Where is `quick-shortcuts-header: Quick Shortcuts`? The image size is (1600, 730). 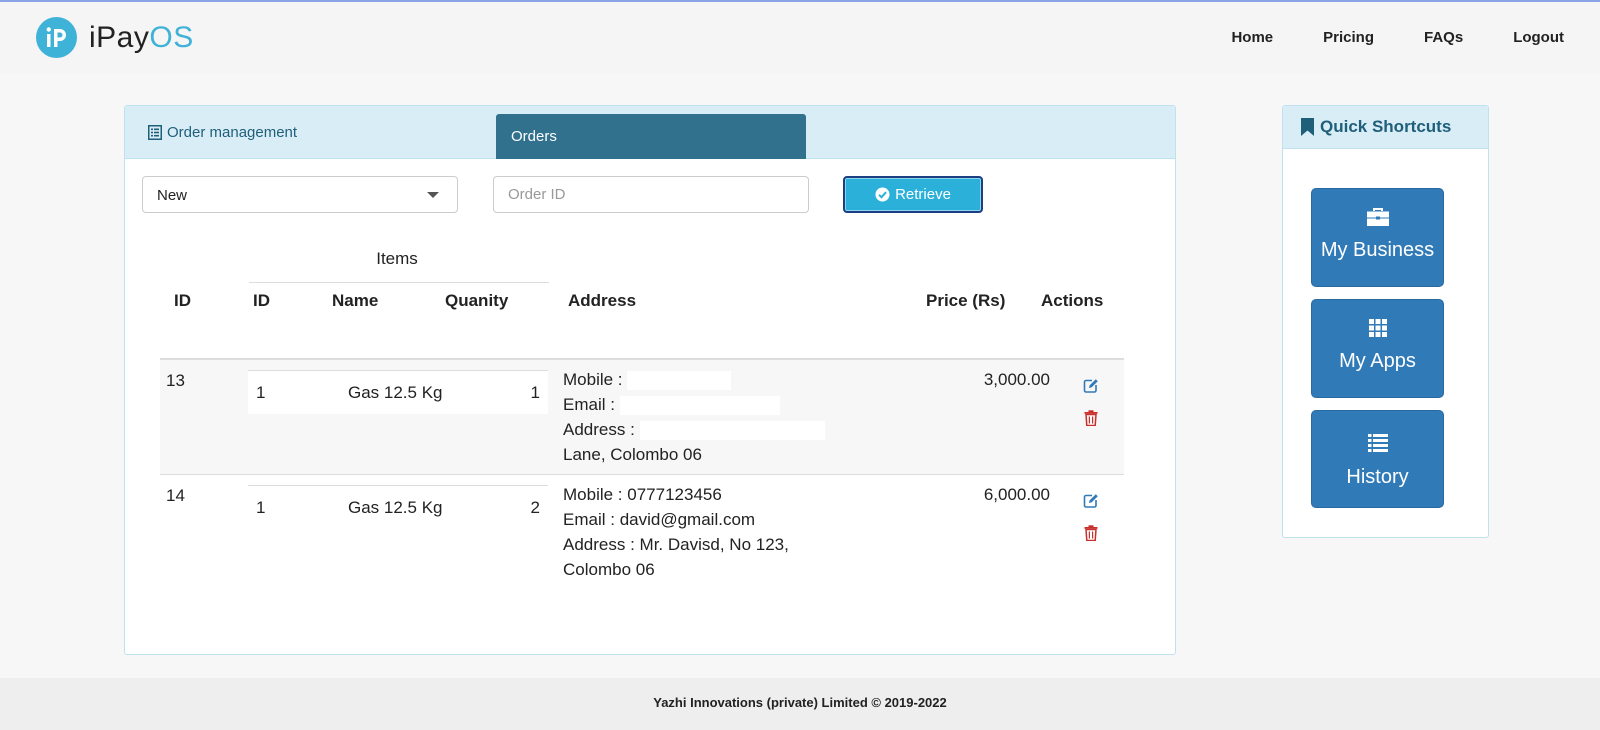
quick-shortcuts-header: Quick Shortcuts is located at coordinates (1385, 127).